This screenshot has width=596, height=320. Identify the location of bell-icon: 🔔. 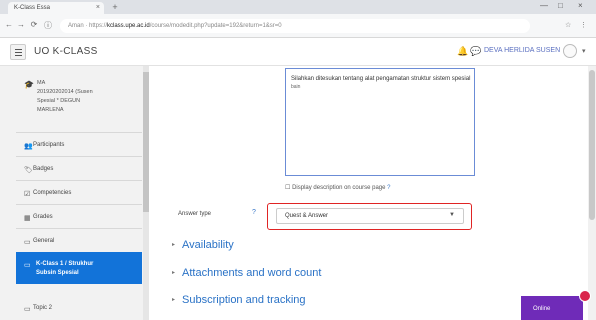
(462, 51).